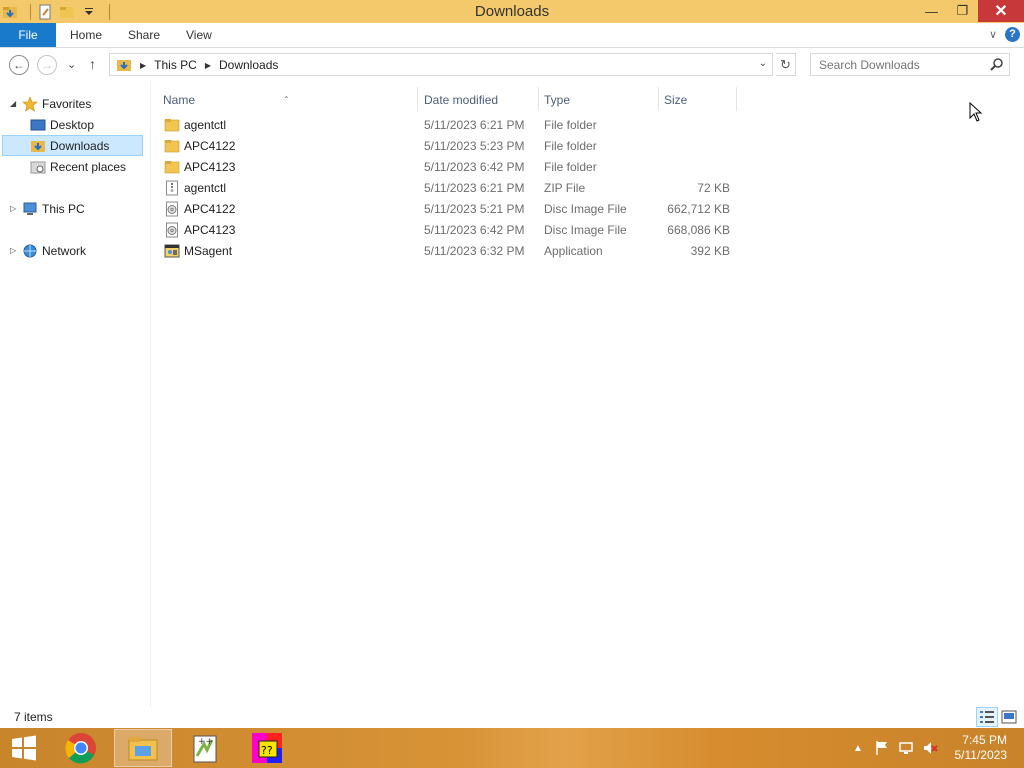 This screenshot has height=768, width=1024. What do you see at coordinates (474, 209) in the screenshot?
I see `file-date-modified: 5/11/2023 5:21 PM` at bounding box center [474, 209].